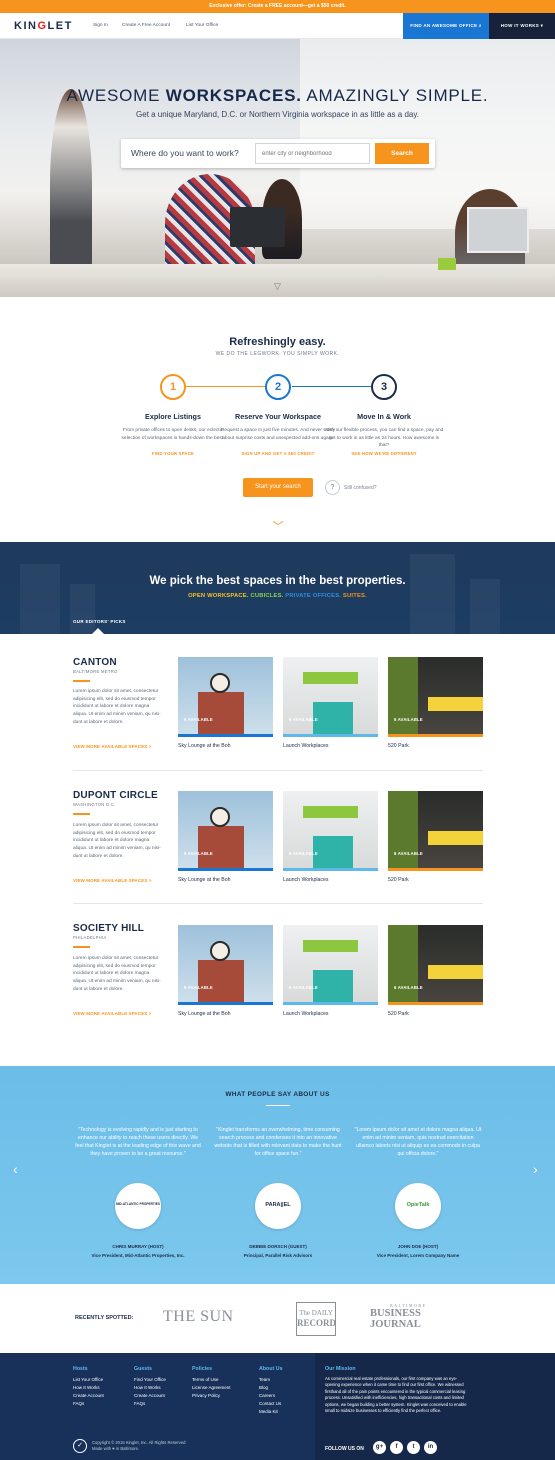 The height and width of the screenshot is (1460, 555). I want to click on how-it-works-button: HOW IT WORKS ▾, so click(522, 26).